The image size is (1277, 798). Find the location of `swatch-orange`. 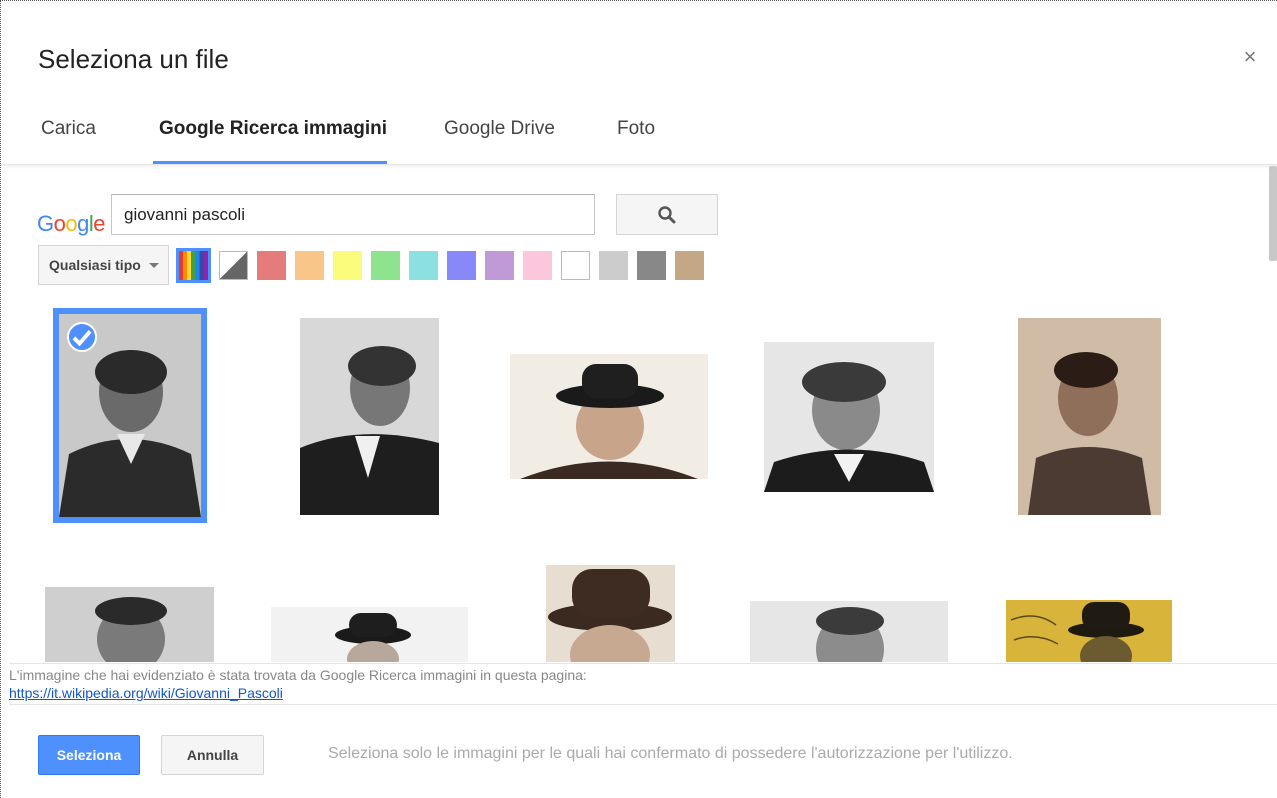

swatch-orange is located at coordinates (309, 265).